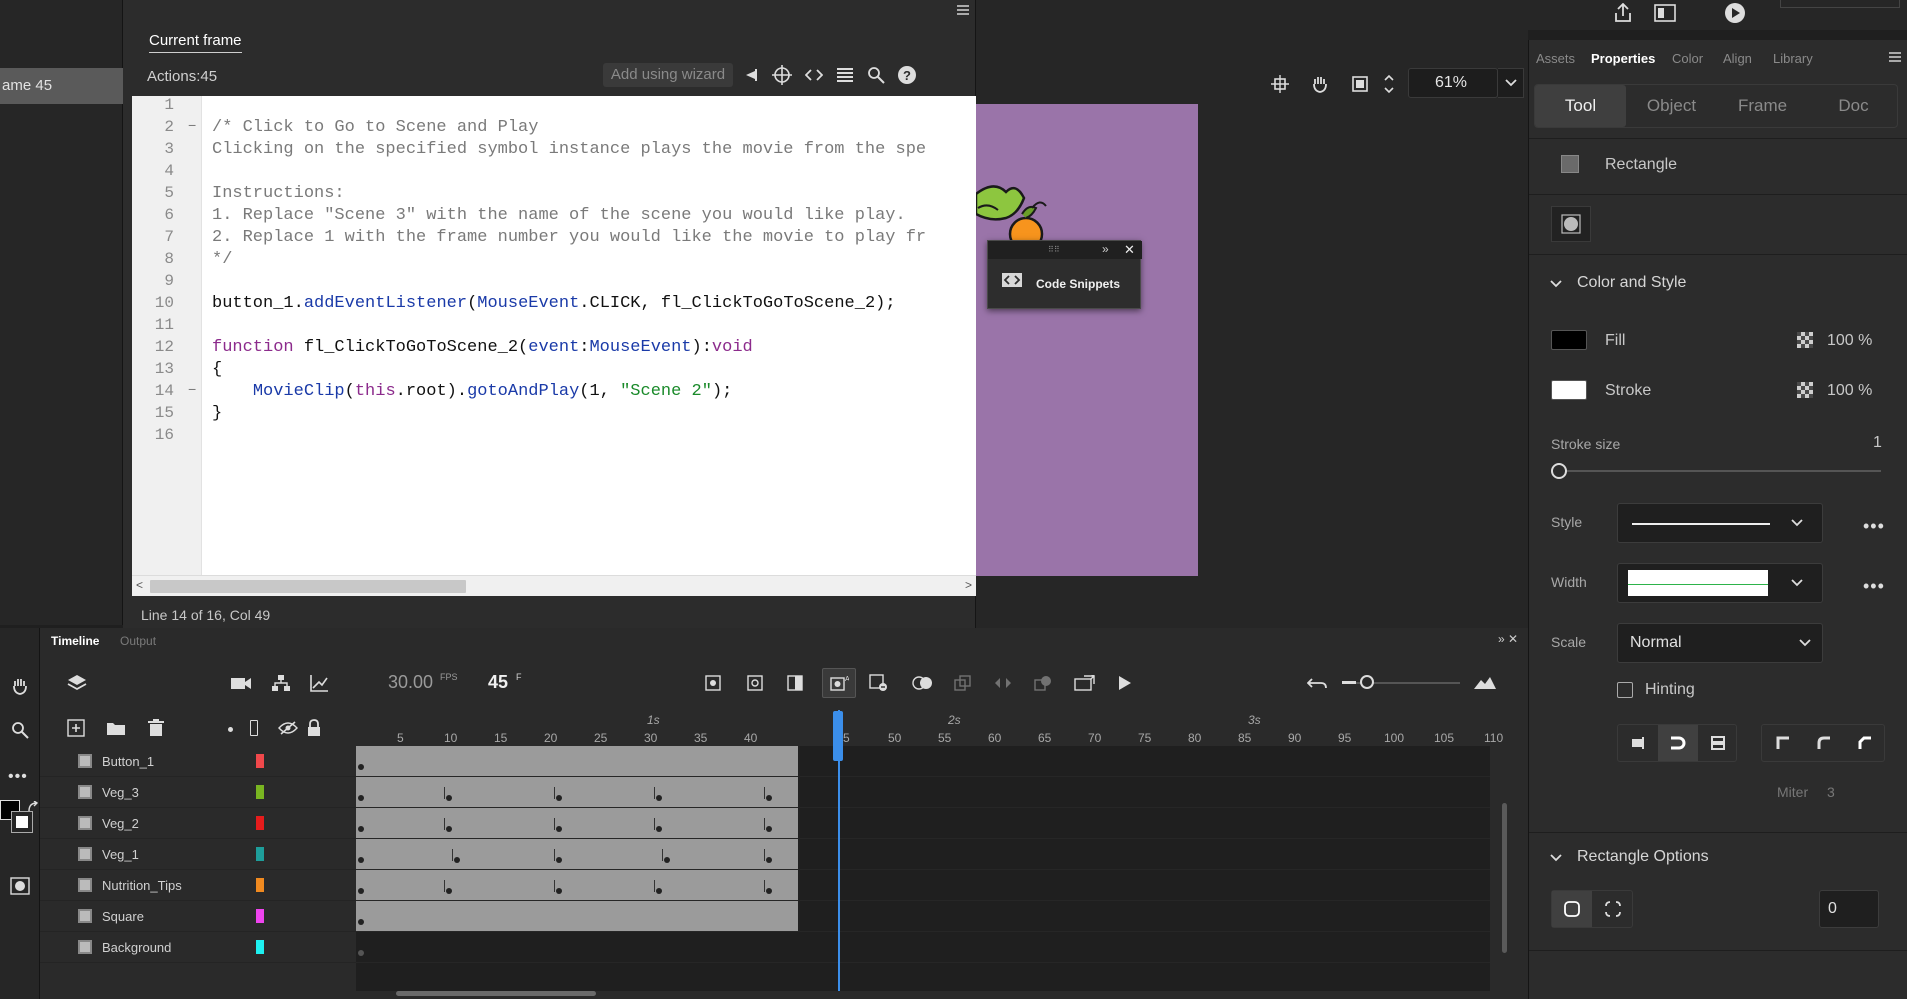  What do you see at coordinates (20, 886) in the screenshot?
I see `onion-skin-icon` at bounding box center [20, 886].